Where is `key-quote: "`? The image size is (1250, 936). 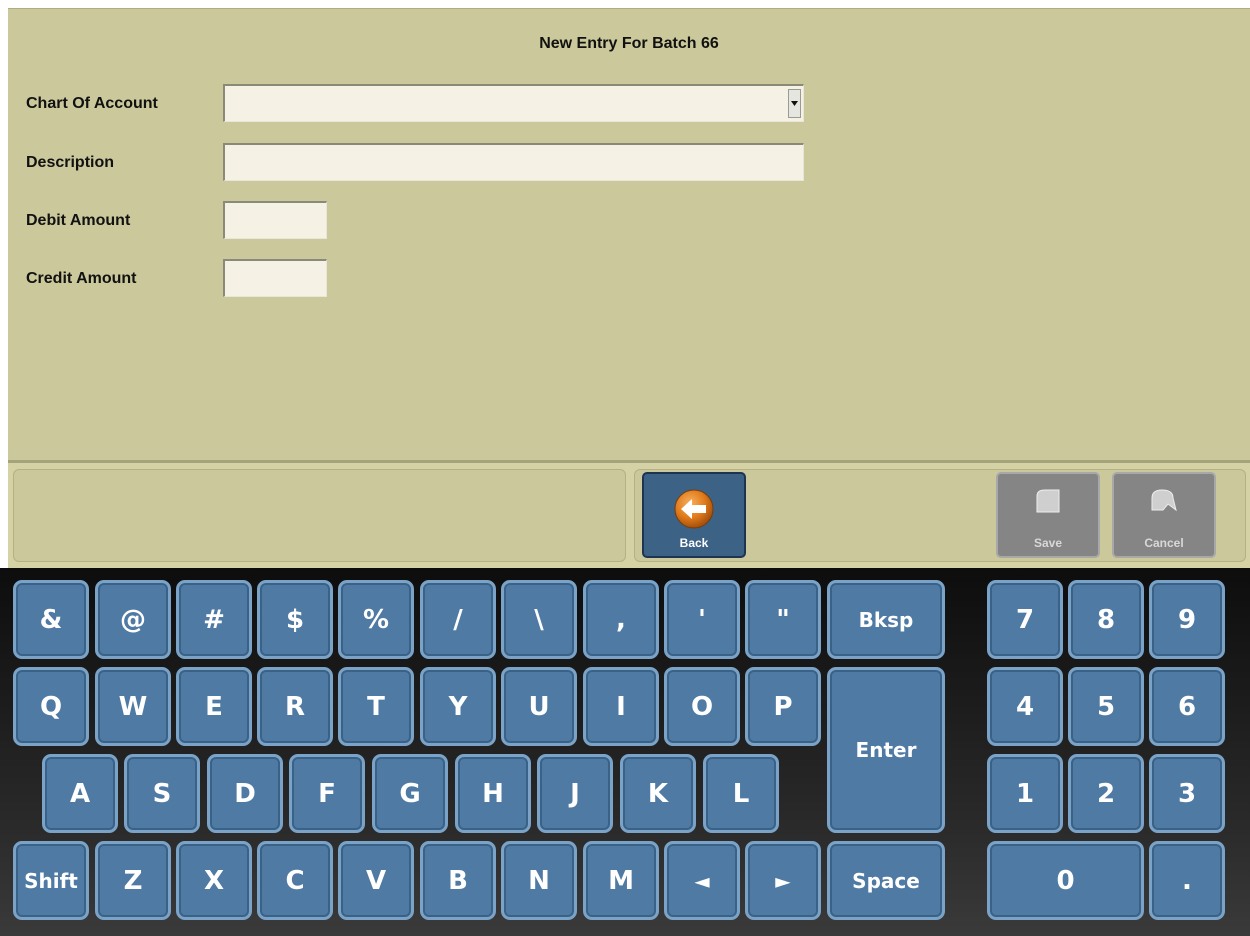
key-quote: " is located at coordinates (783, 619).